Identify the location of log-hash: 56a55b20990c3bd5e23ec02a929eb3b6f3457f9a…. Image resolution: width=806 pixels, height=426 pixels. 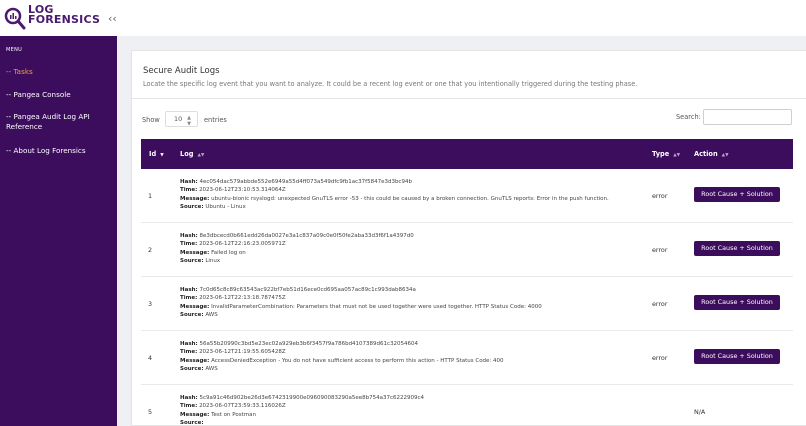
(309, 344).